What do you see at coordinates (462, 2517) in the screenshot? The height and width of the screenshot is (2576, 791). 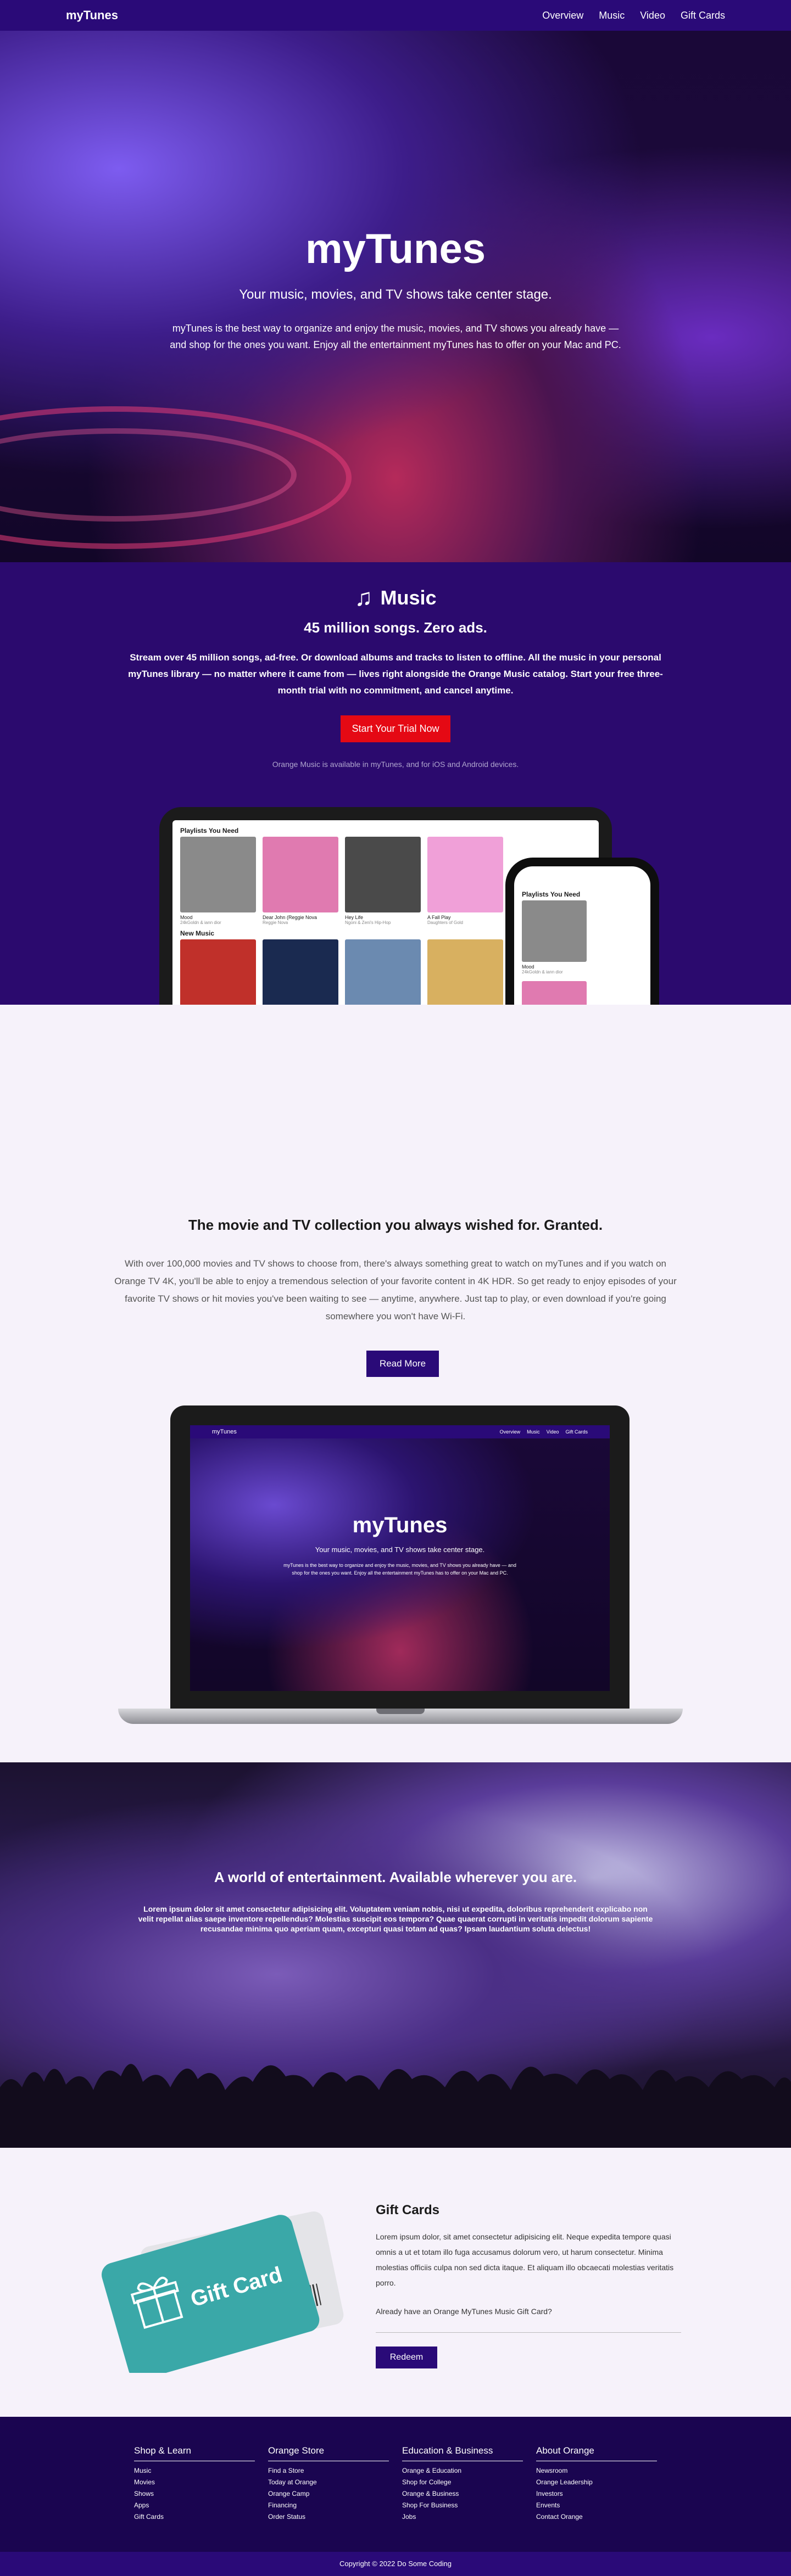 I see `footer-link: Jobs` at bounding box center [462, 2517].